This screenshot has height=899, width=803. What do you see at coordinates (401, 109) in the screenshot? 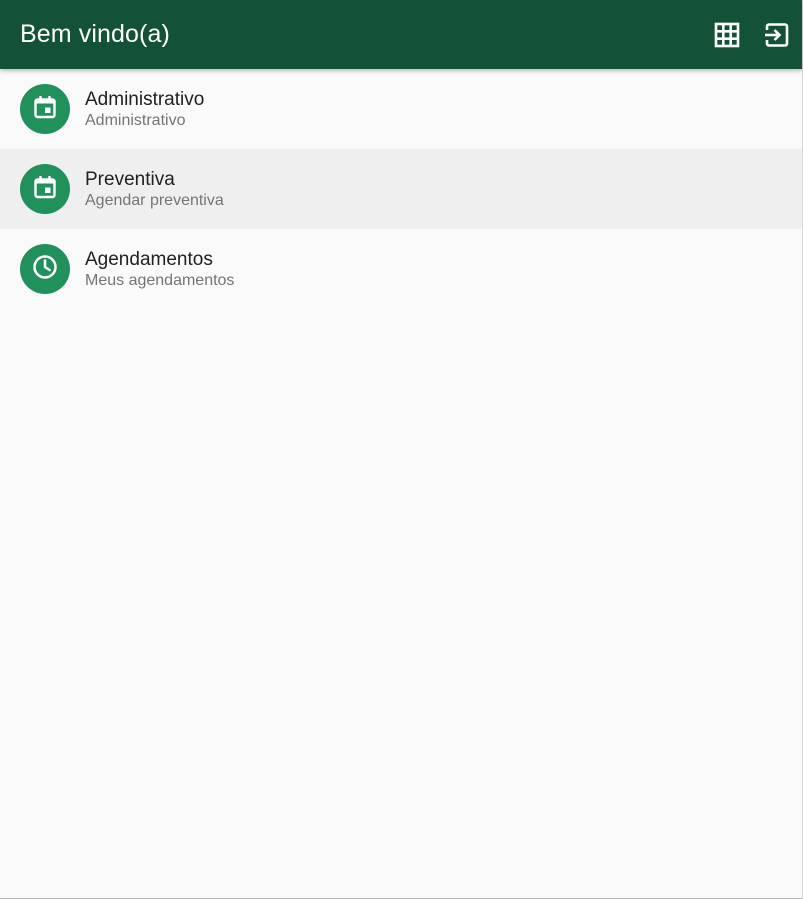
I see `list-item-administrativo: Administrativo Administrativo` at bounding box center [401, 109].